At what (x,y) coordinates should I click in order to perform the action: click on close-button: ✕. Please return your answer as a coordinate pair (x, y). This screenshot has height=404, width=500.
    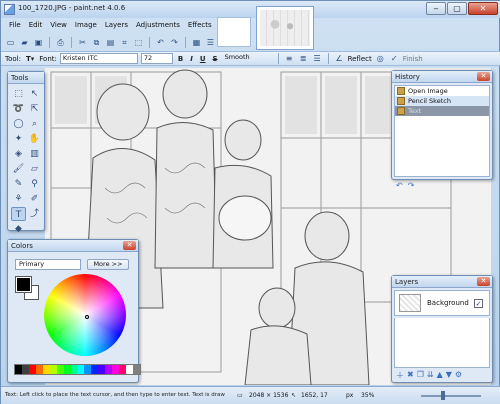
    Looking at the image, I should click on (483, 8).